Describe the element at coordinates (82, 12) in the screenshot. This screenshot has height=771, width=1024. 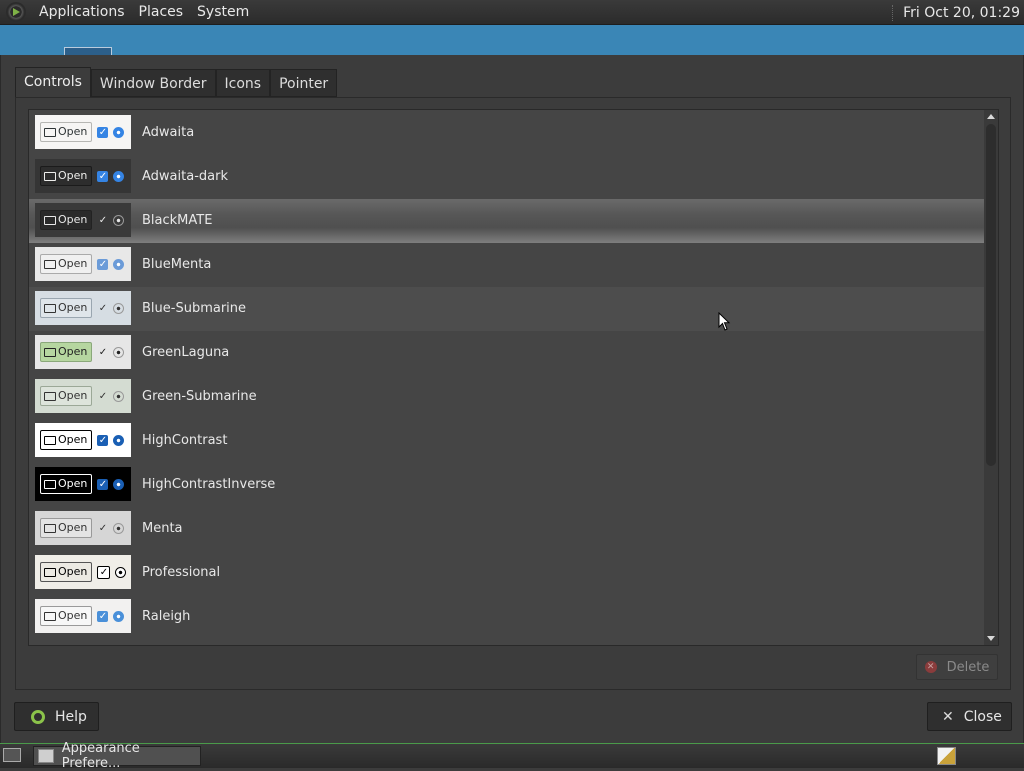
I see `applications-menu: Applications` at that location.